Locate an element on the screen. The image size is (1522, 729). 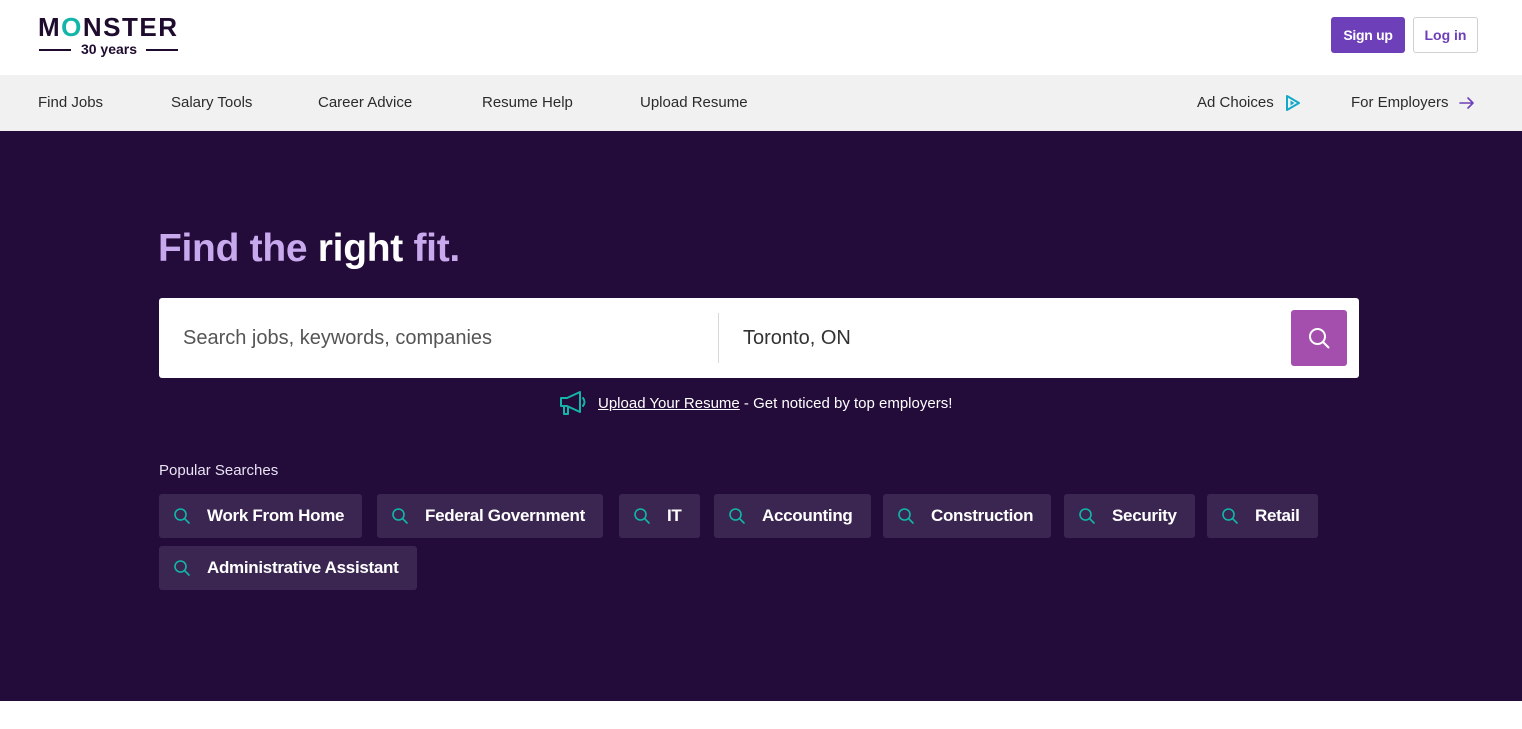
login-button: Log in is located at coordinates (1445, 35).